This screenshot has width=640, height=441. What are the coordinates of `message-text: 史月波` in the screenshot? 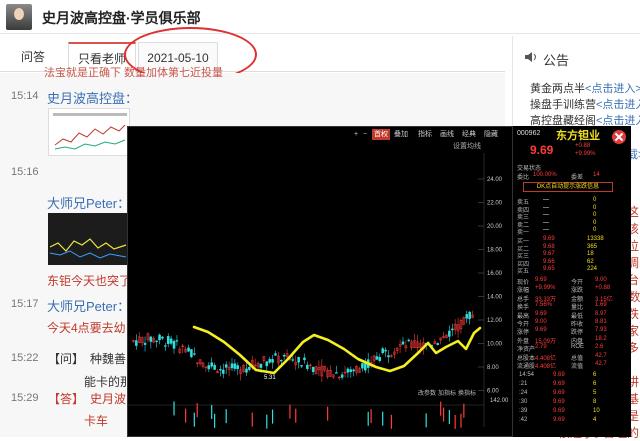 It's located at (108, 399).